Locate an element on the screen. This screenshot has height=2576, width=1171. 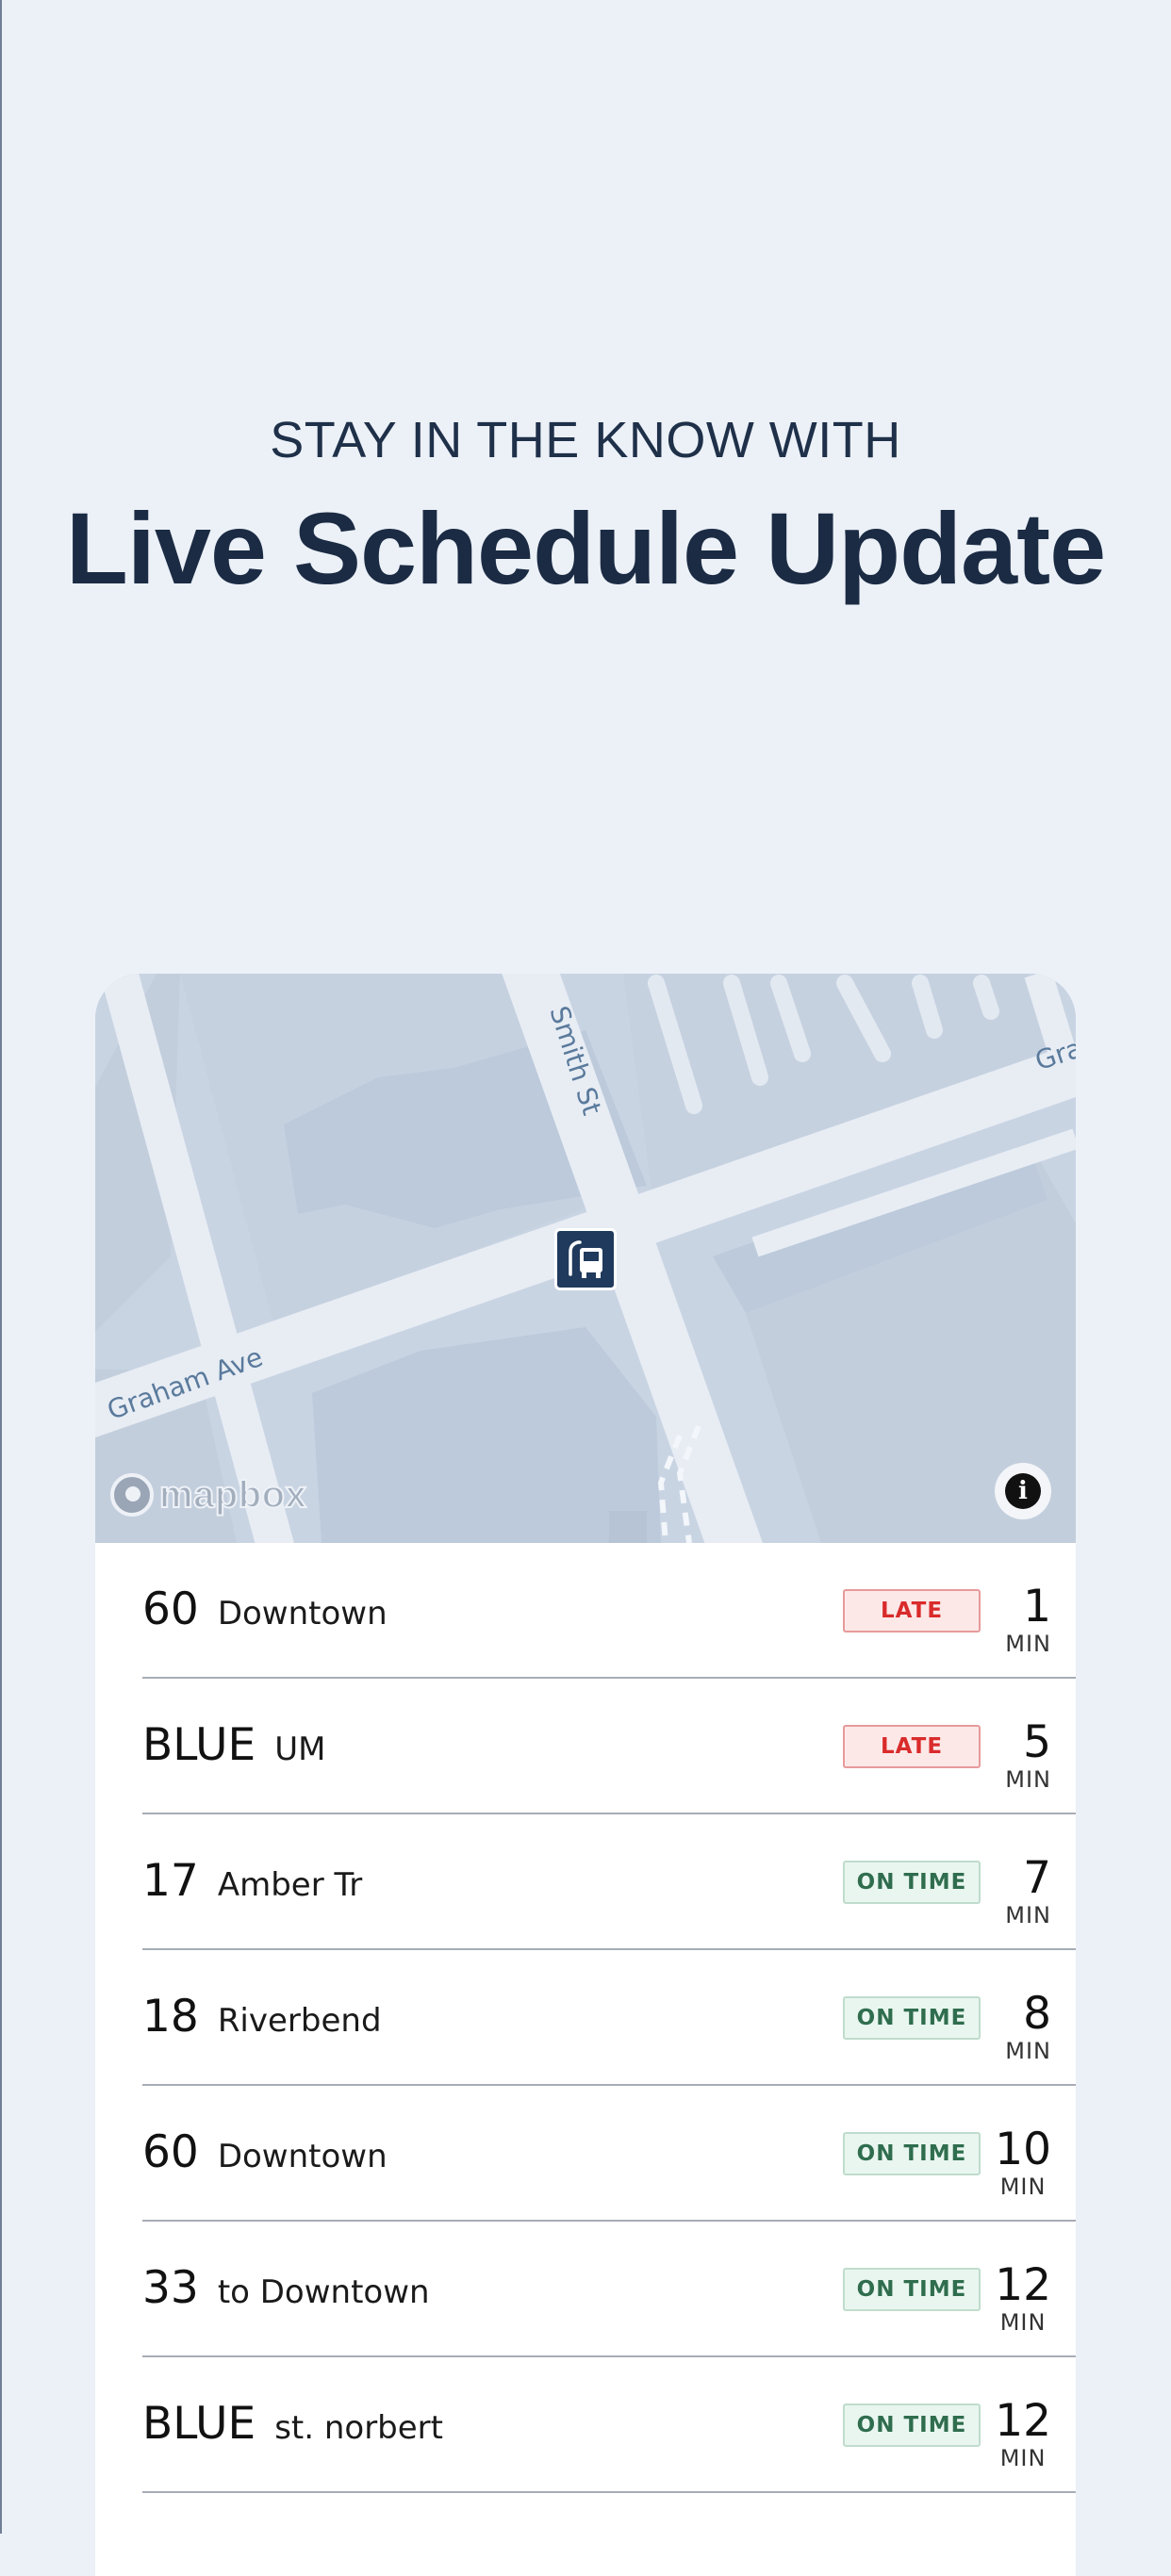
left-edge-divider is located at coordinates (1, 1267).